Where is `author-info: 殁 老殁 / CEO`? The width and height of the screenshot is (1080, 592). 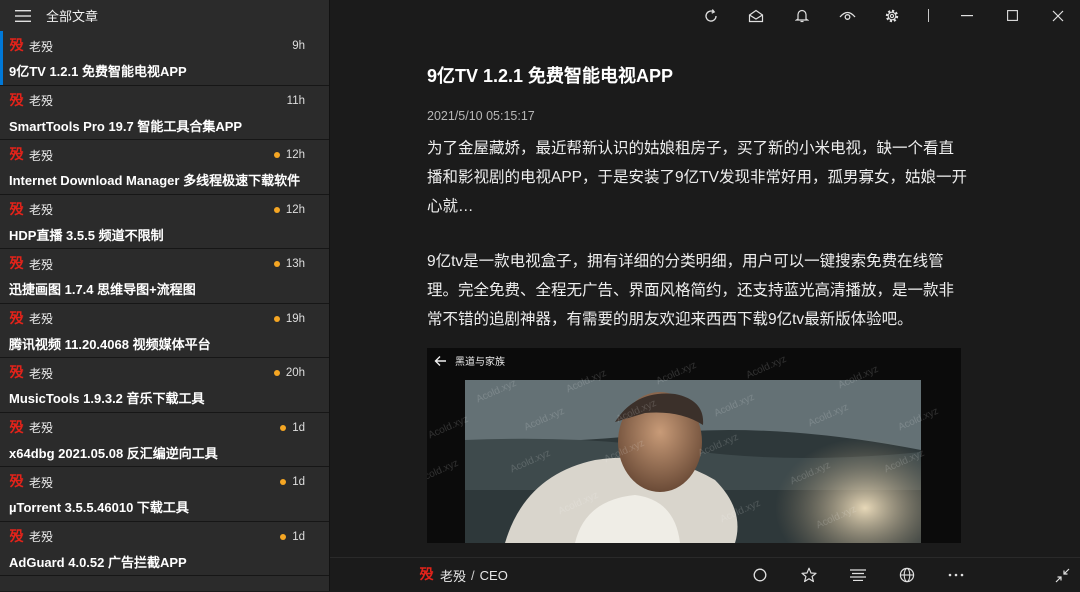
author-info: 殁 老殁 / CEO is located at coordinates (463, 575).